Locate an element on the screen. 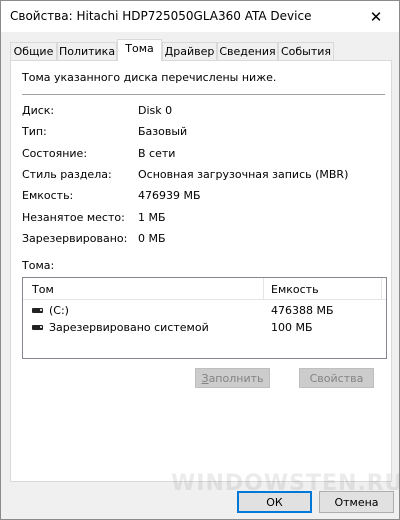 Image resolution: width=400 pixels, height=520 pixels. property-label: Состояние: is located at coordinates (55, 153).